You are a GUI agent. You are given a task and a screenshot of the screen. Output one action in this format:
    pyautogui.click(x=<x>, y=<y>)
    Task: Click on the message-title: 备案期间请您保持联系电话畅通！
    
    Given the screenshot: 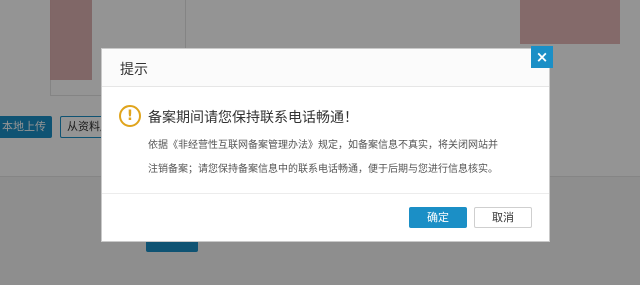 What is the action you would take?
    pyautogui.click(x=253, y=118)
    